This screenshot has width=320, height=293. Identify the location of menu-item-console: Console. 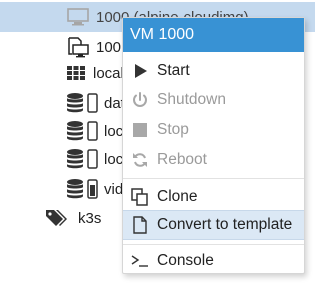
(213, 261).